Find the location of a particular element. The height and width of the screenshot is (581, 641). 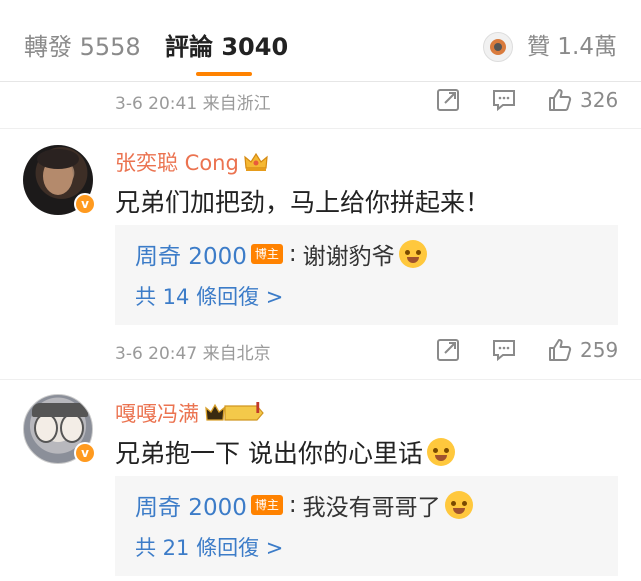

crown-icon is located at coordinates (256, 162).